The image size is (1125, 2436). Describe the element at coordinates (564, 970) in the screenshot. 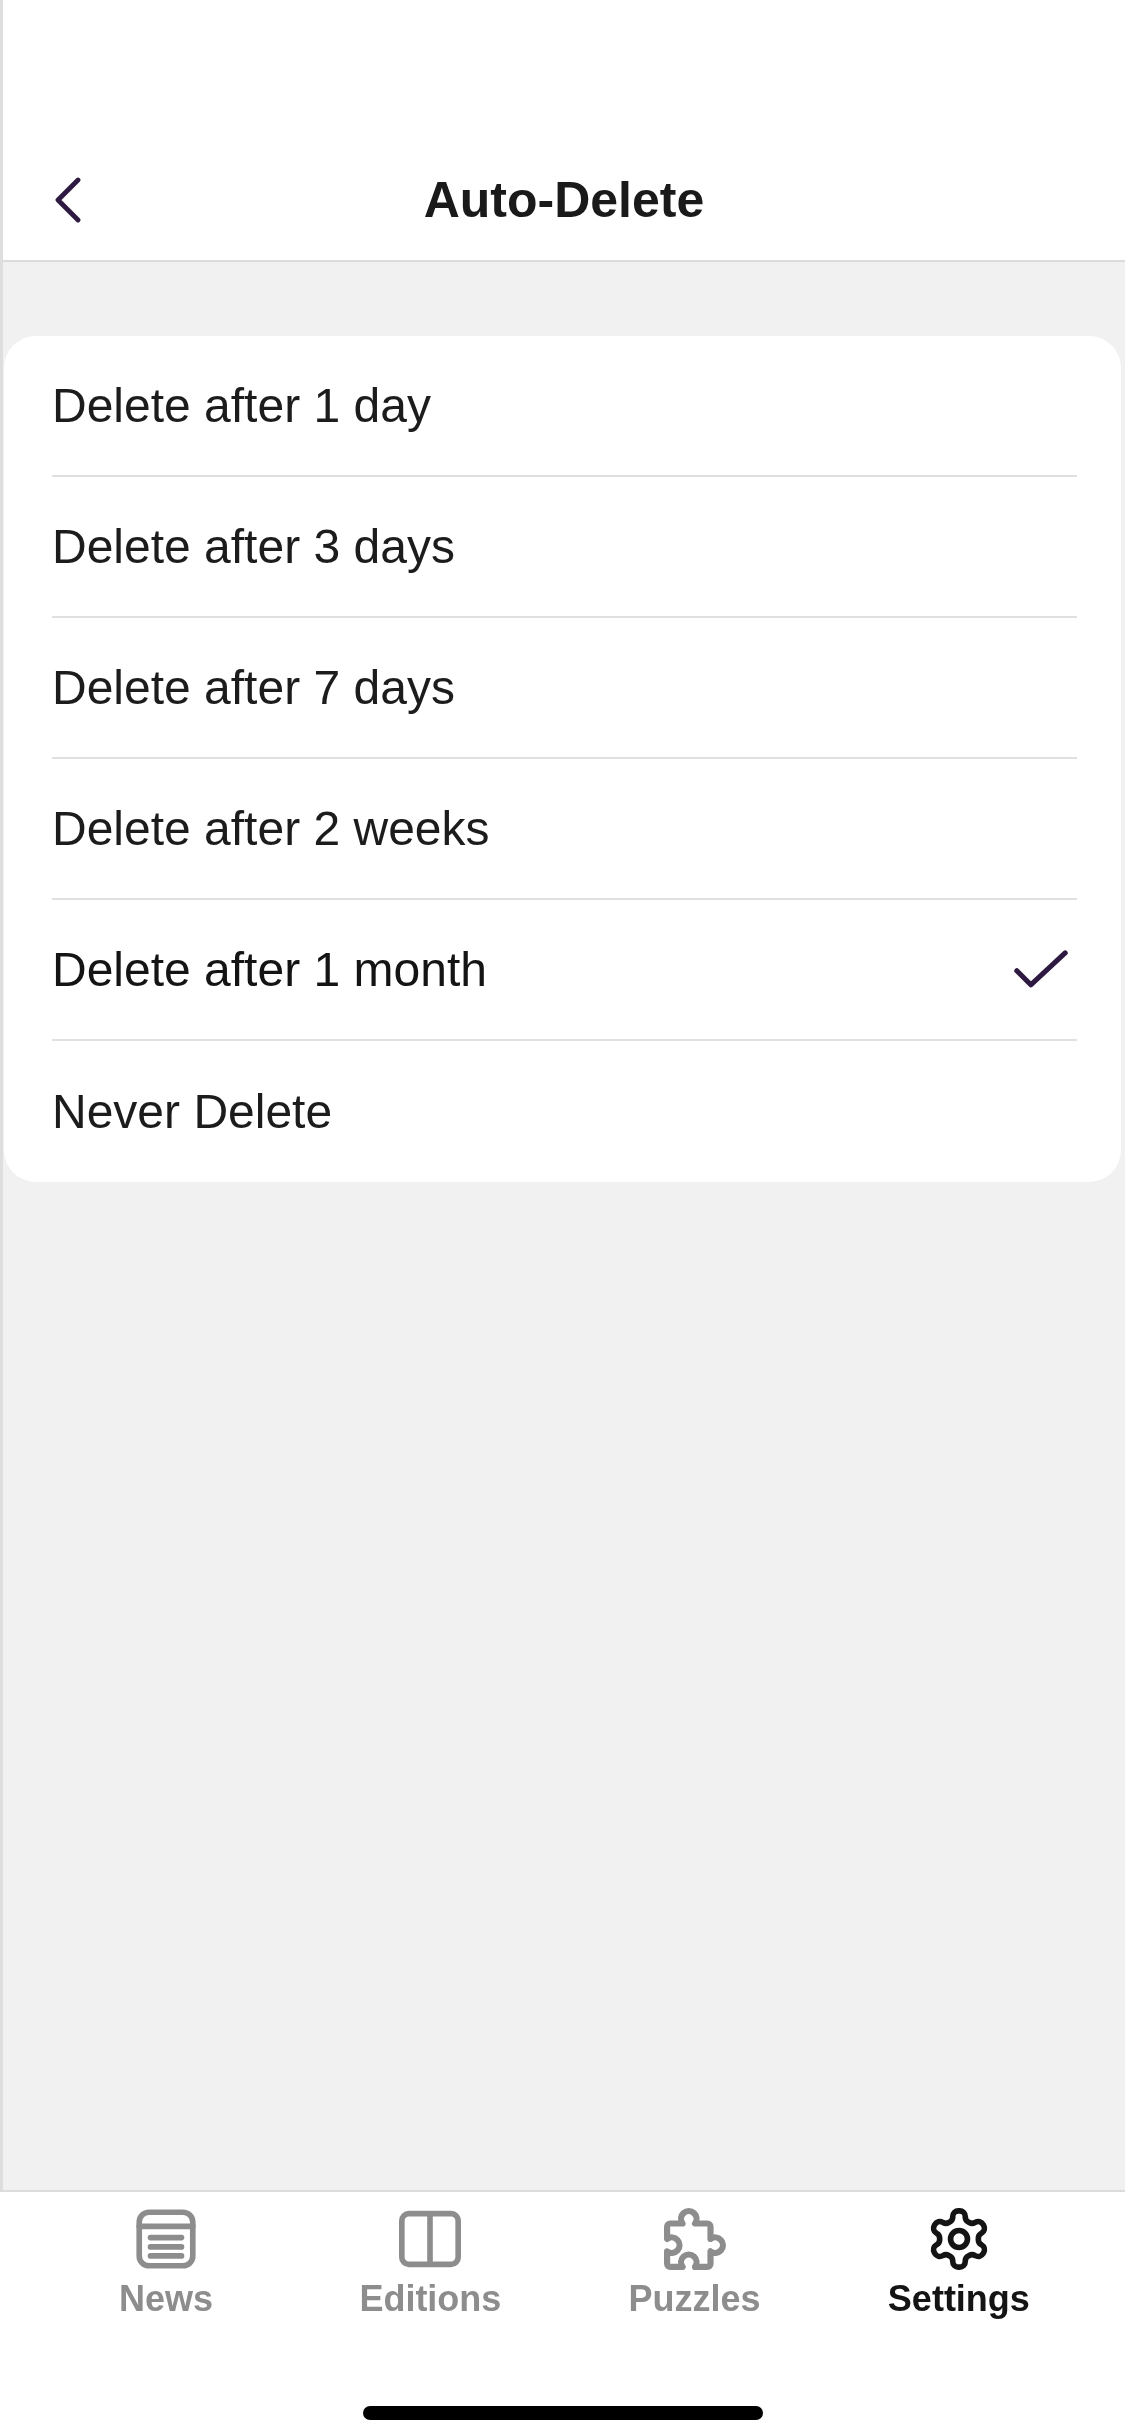

I see `option-row: Delete after 1 month` at that location.